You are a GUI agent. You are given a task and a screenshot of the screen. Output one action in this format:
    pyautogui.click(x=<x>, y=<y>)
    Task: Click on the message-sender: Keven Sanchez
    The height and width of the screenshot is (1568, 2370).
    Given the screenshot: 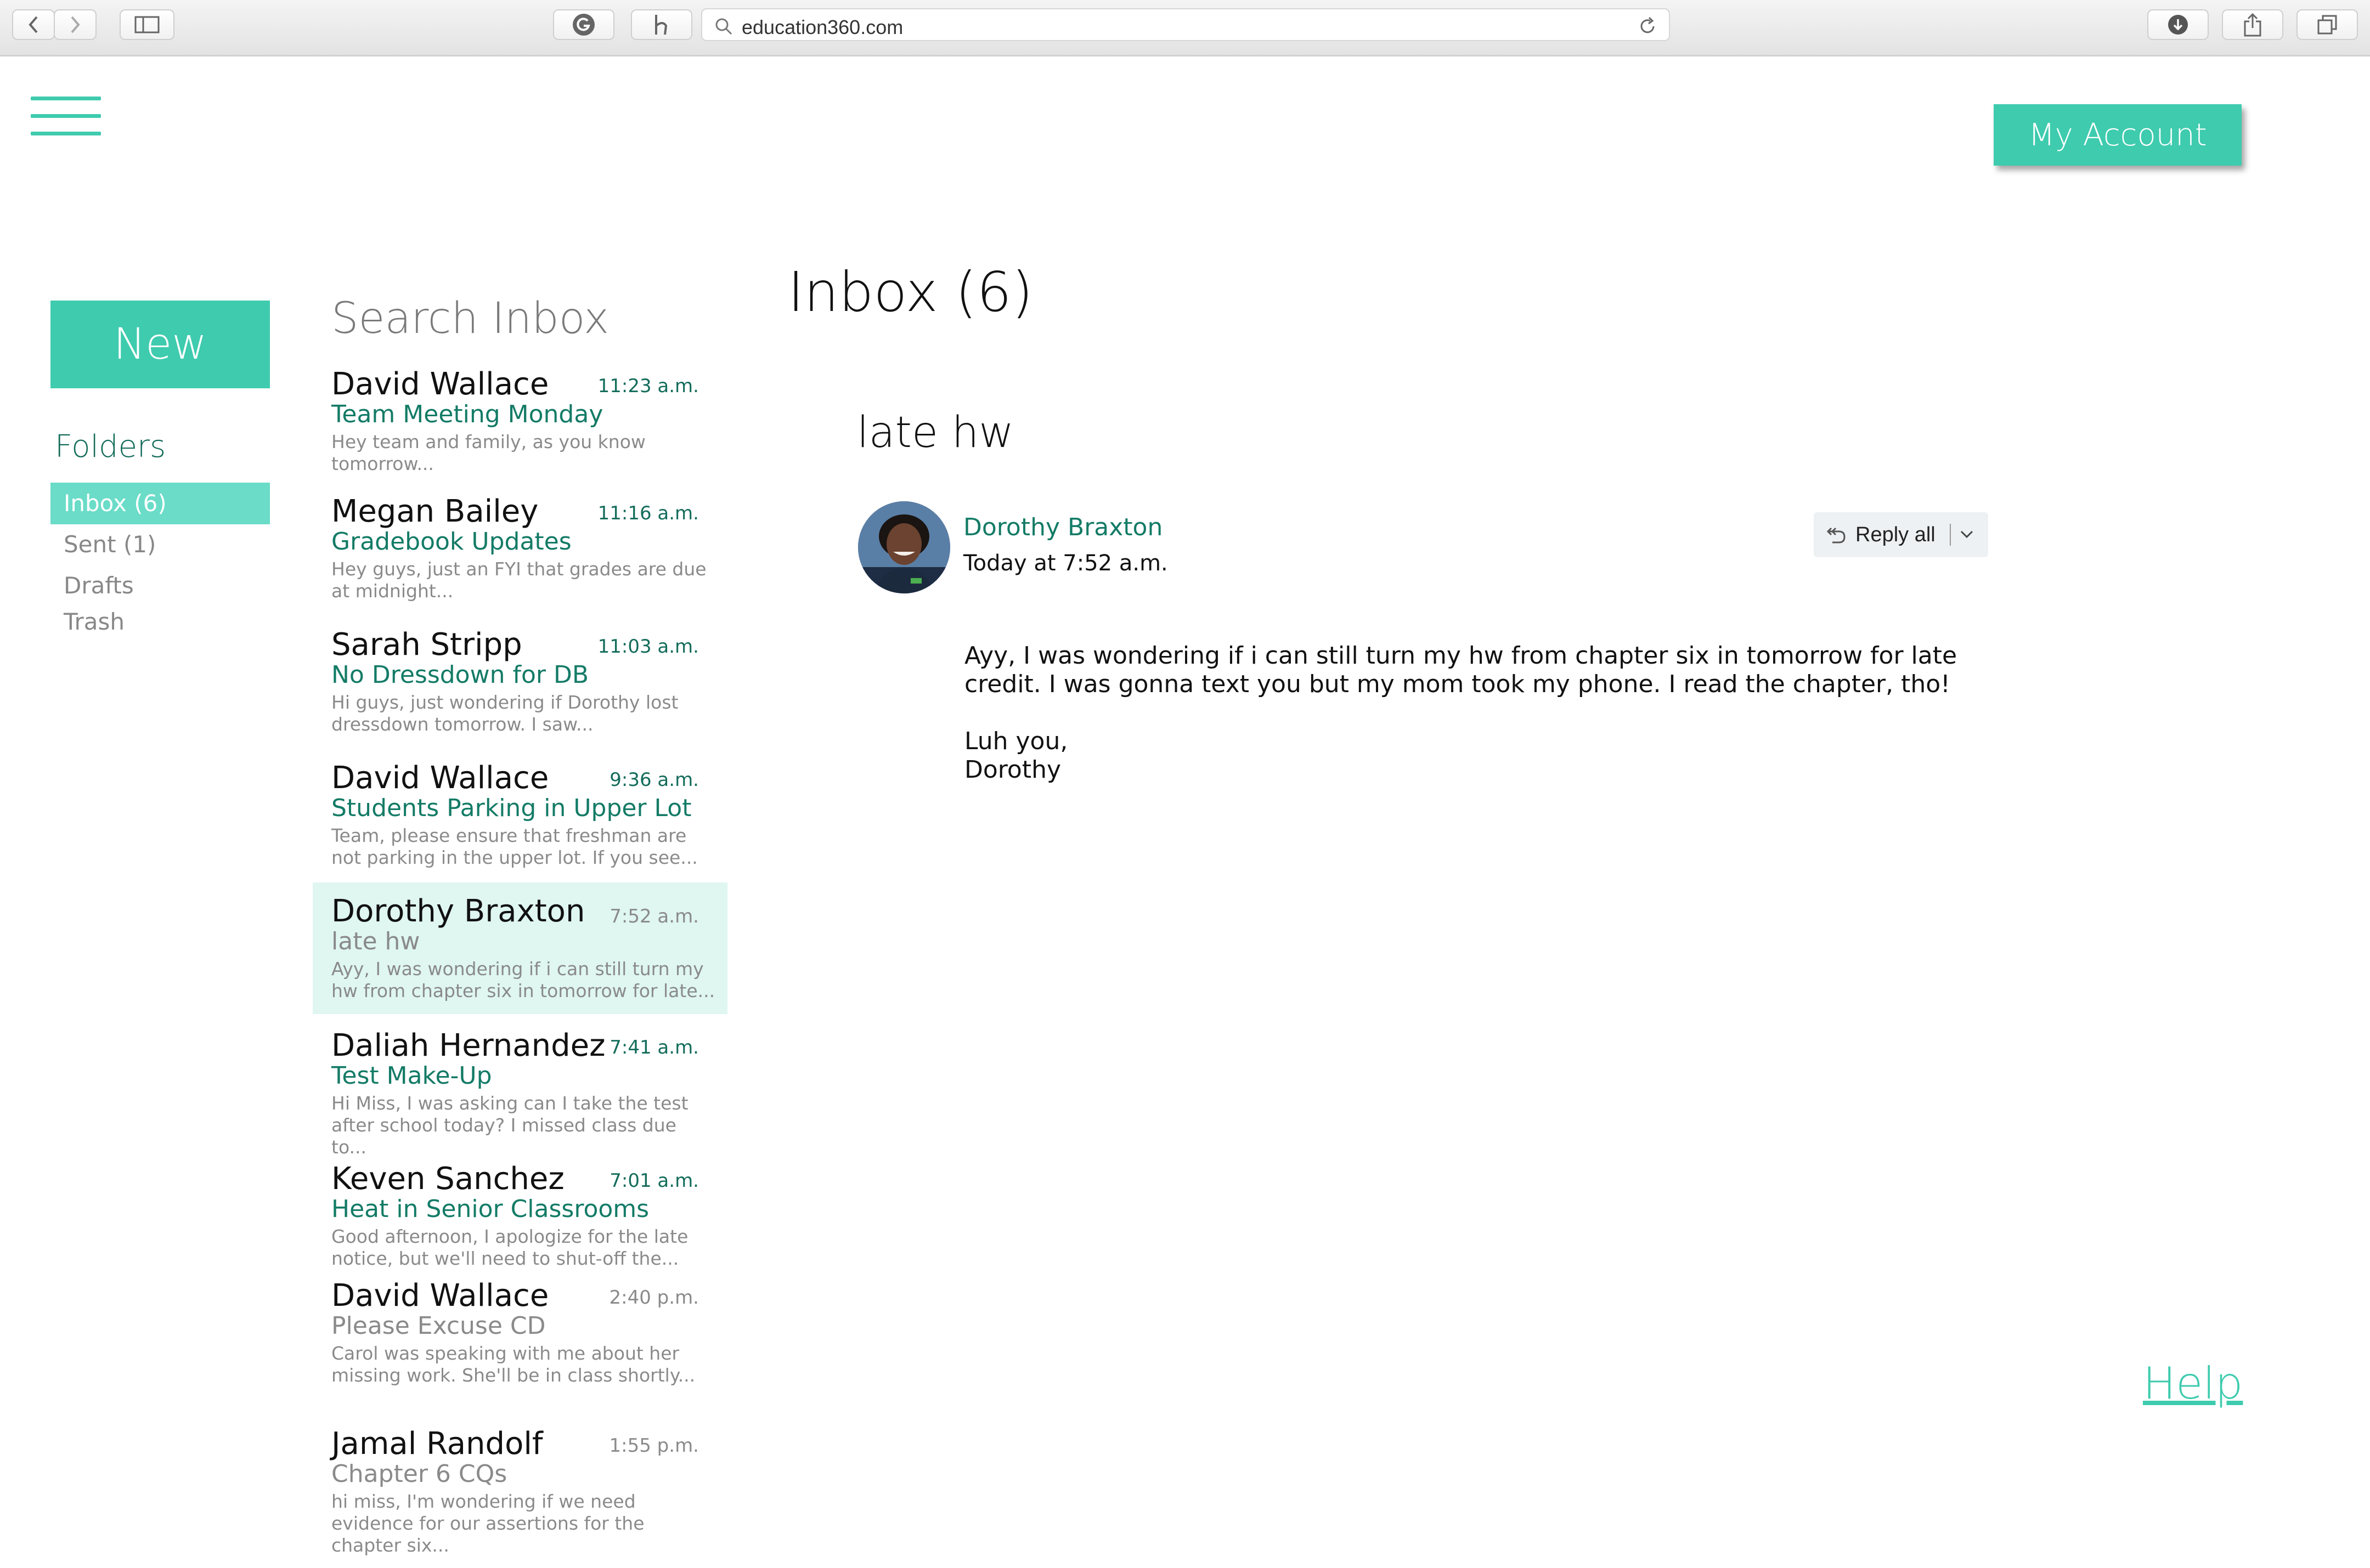 What is the action you would take?
    pyautogui.click(x=448, y=1179)
    